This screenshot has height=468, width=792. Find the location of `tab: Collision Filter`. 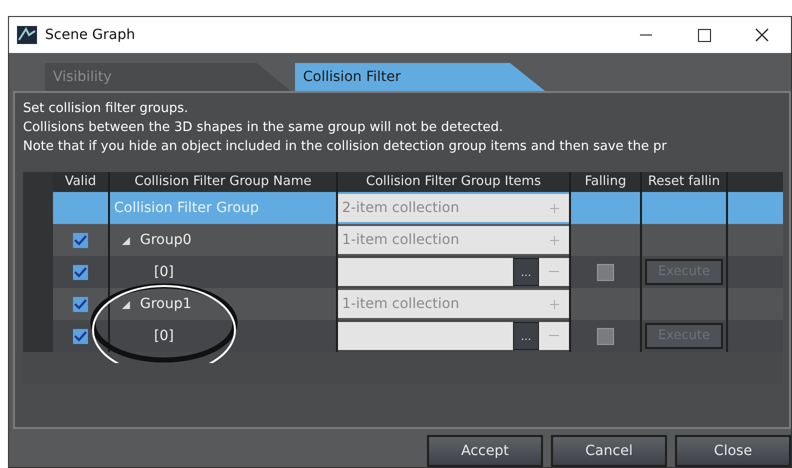

tab: Collision Filter is located at coordinates (420, 77).